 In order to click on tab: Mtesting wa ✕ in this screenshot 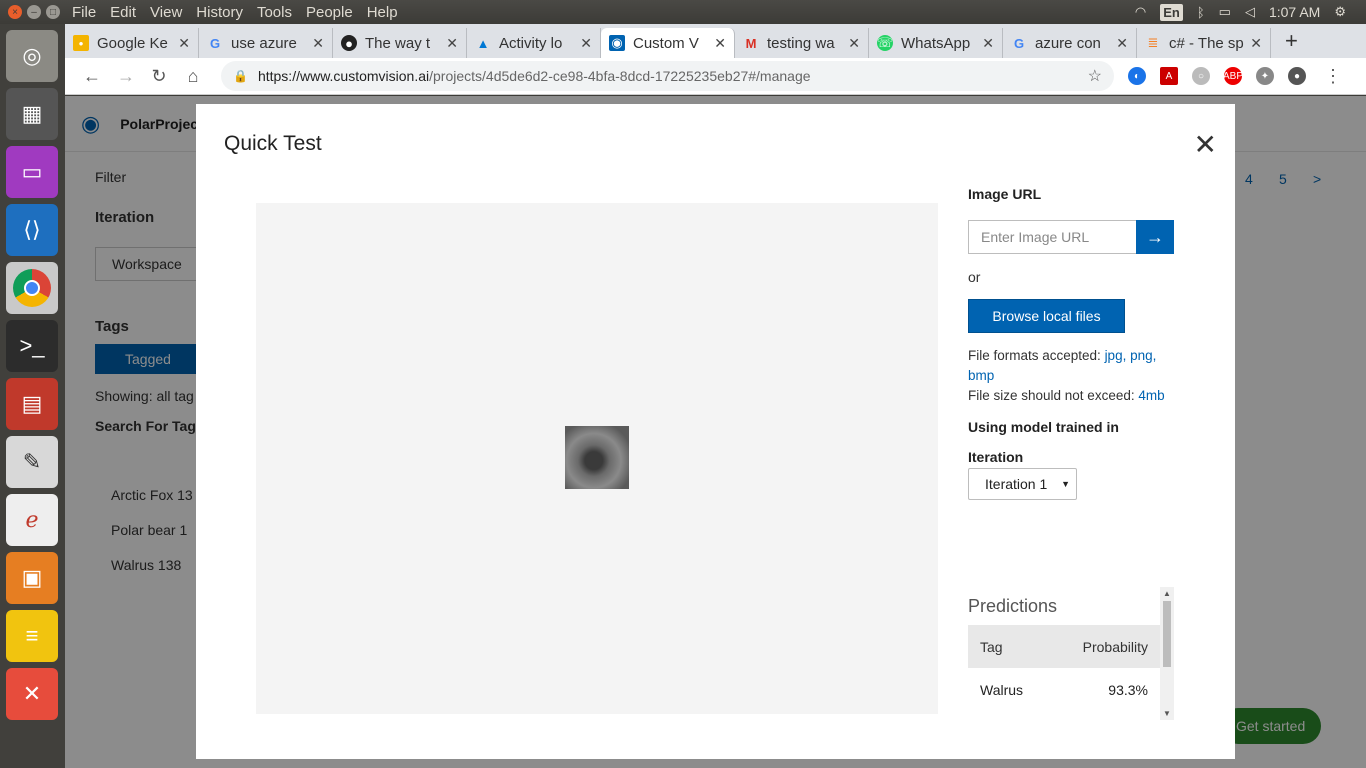, I will do `click(802, 43)`.